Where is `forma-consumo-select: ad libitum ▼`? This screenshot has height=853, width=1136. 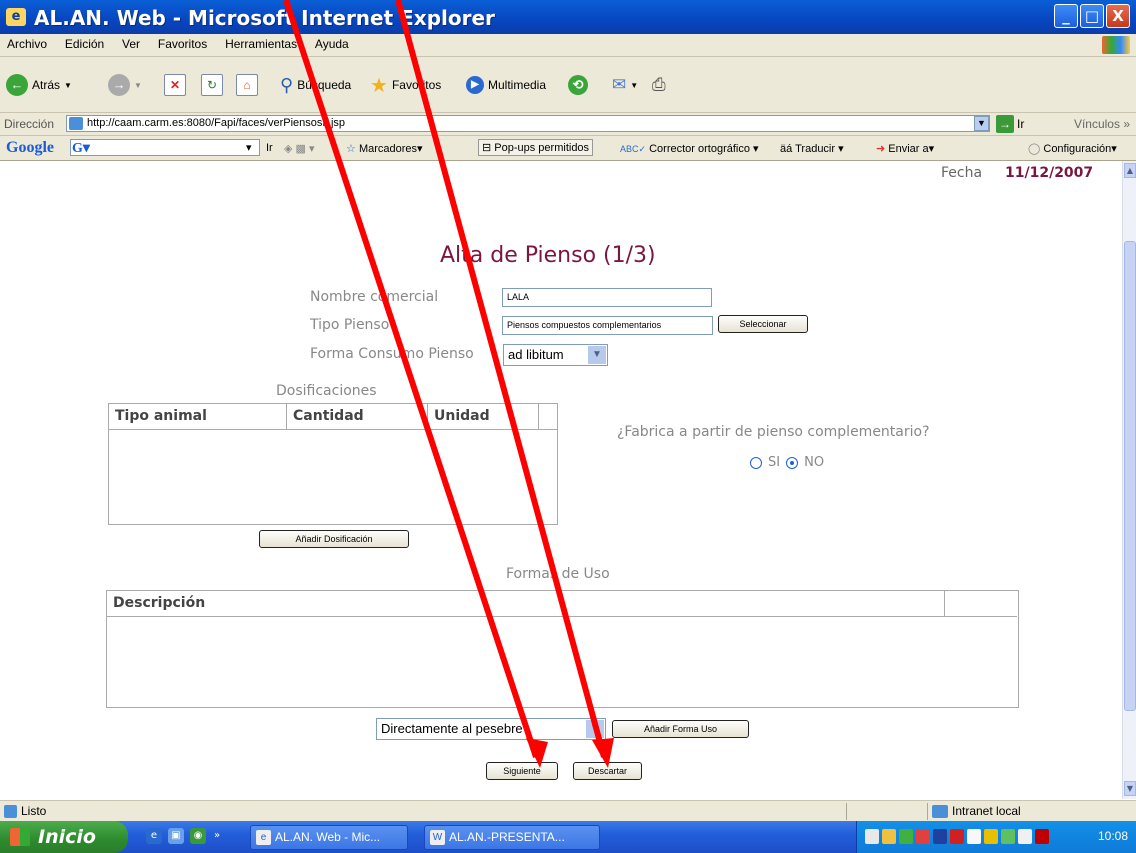 forma-consumo-select: ad libitum ▼ is located at coordinates (555, 355).